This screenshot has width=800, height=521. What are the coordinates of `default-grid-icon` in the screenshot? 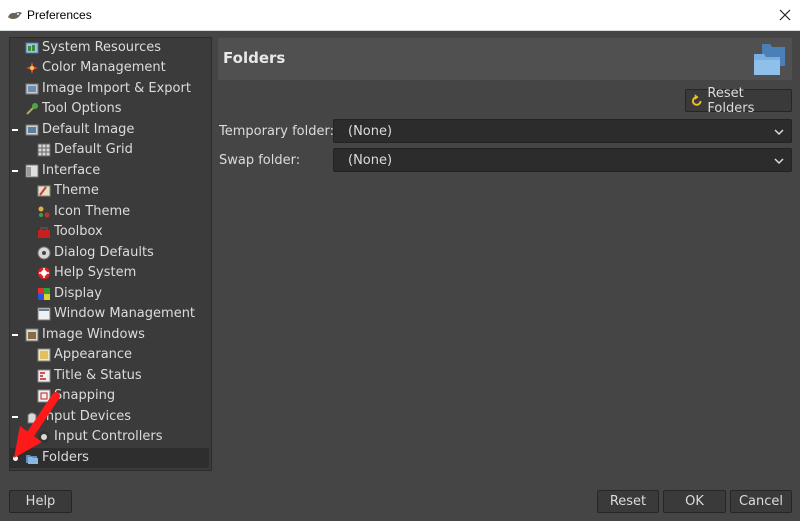 It's located at (44, 150).